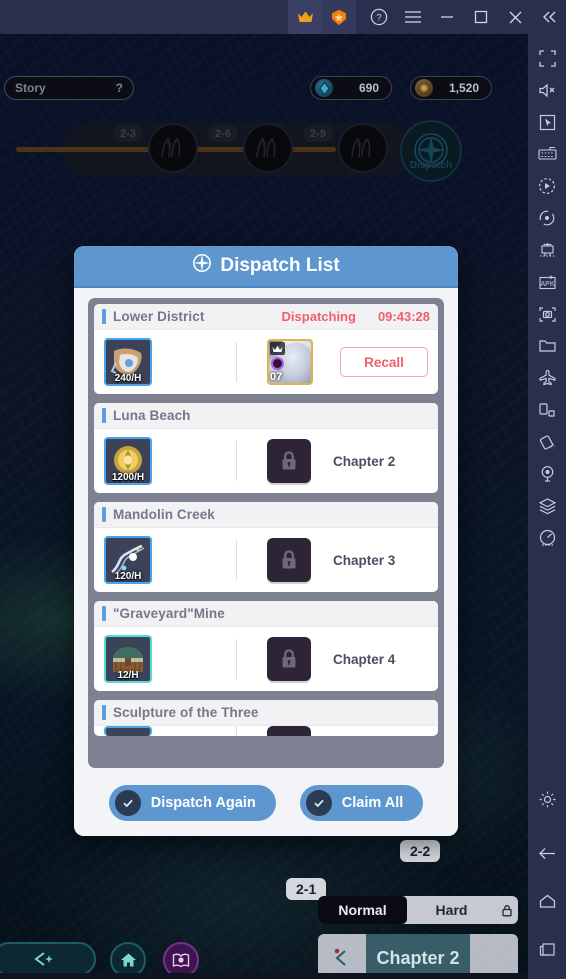  I want to click on gauntlet-item-icon: 240/H, so click(128, 362).